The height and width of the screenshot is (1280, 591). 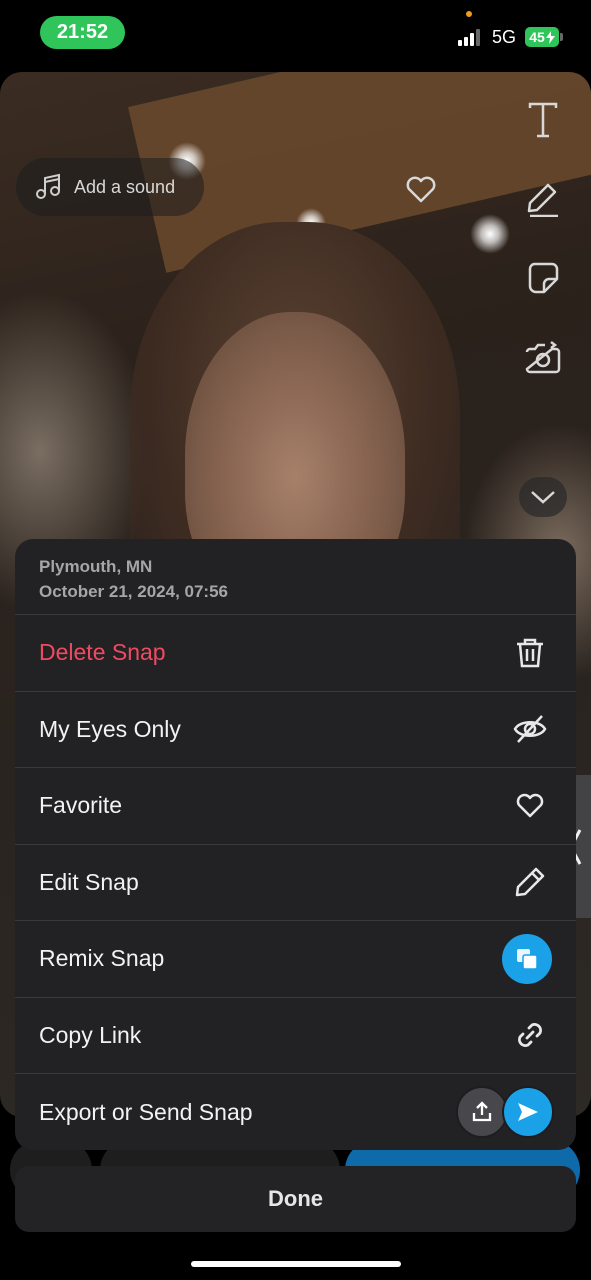 What do you see at coordinates (528, 1112) in the screenshot?
I see `send-icon` at bounding box center [528, 1112].